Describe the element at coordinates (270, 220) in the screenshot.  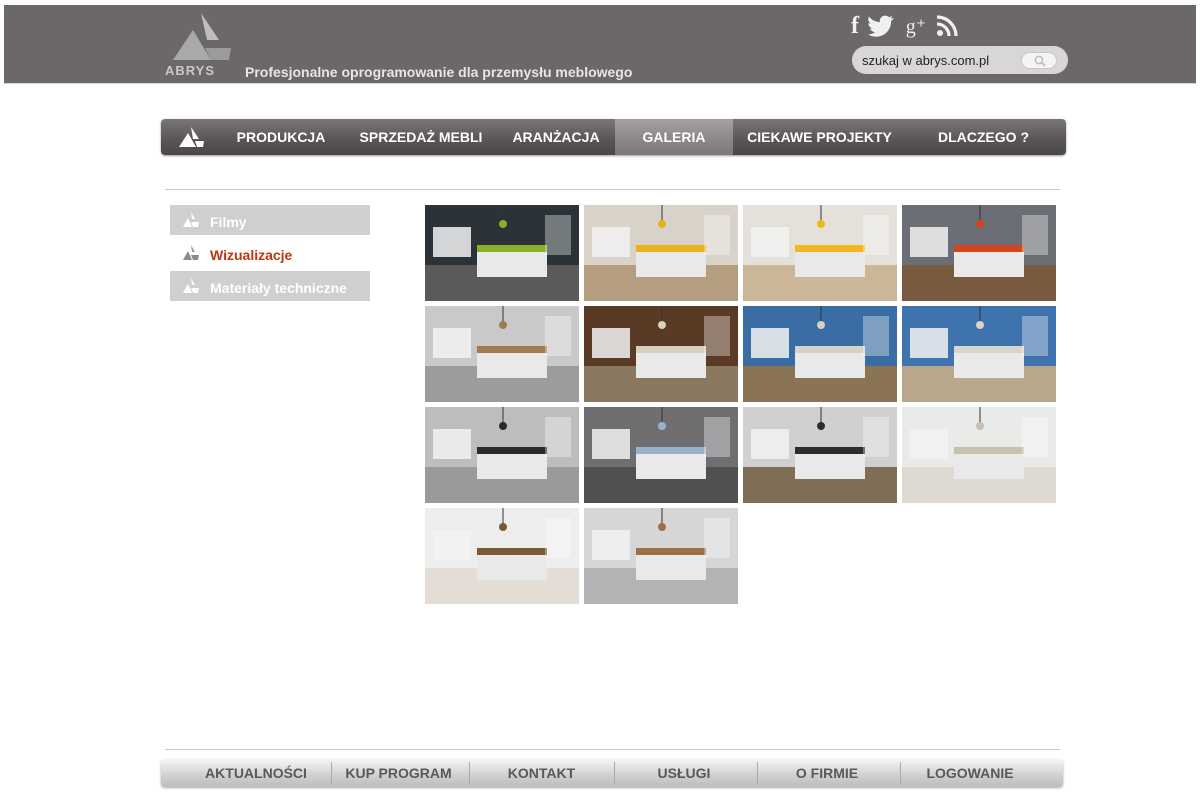
I see `side-item-filmy: Filmy` at that location.